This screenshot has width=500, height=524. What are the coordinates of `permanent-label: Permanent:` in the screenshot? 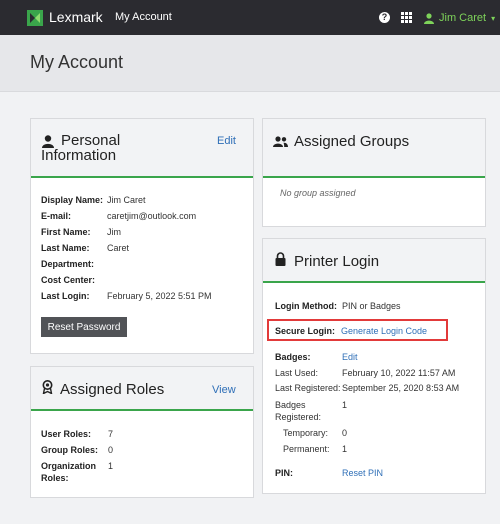 It's located at (306, 449).